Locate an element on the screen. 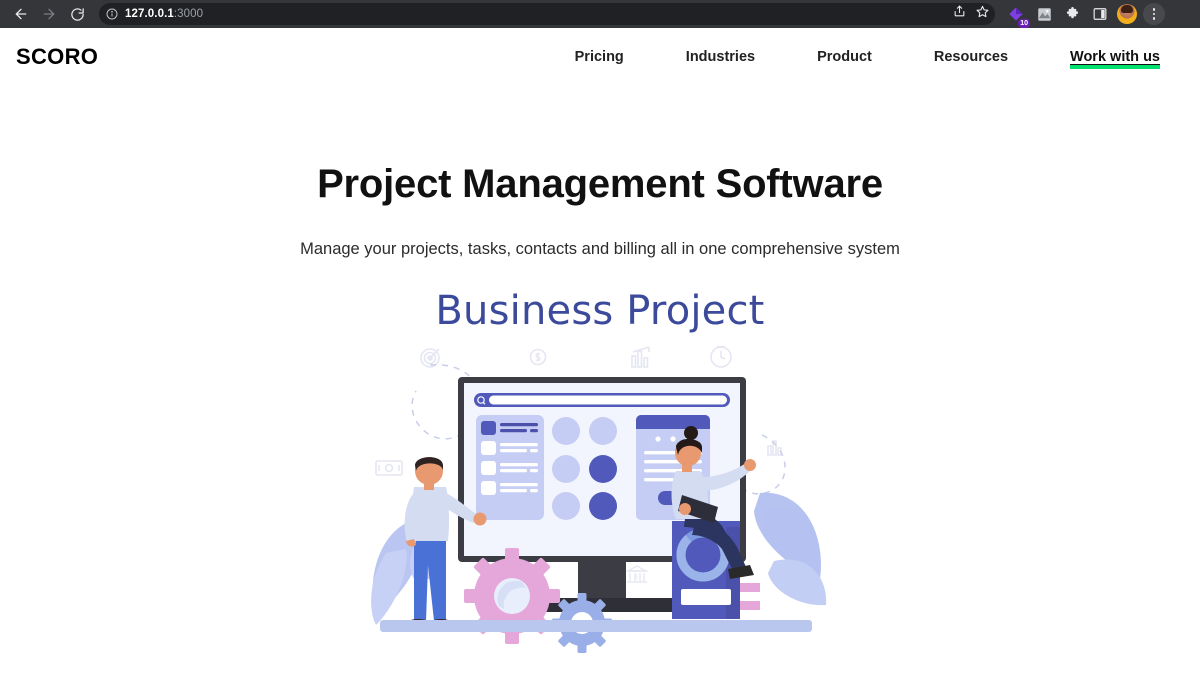 The image size is (1200, 694). bar-chart-icon is located at coordinates (640, 357).